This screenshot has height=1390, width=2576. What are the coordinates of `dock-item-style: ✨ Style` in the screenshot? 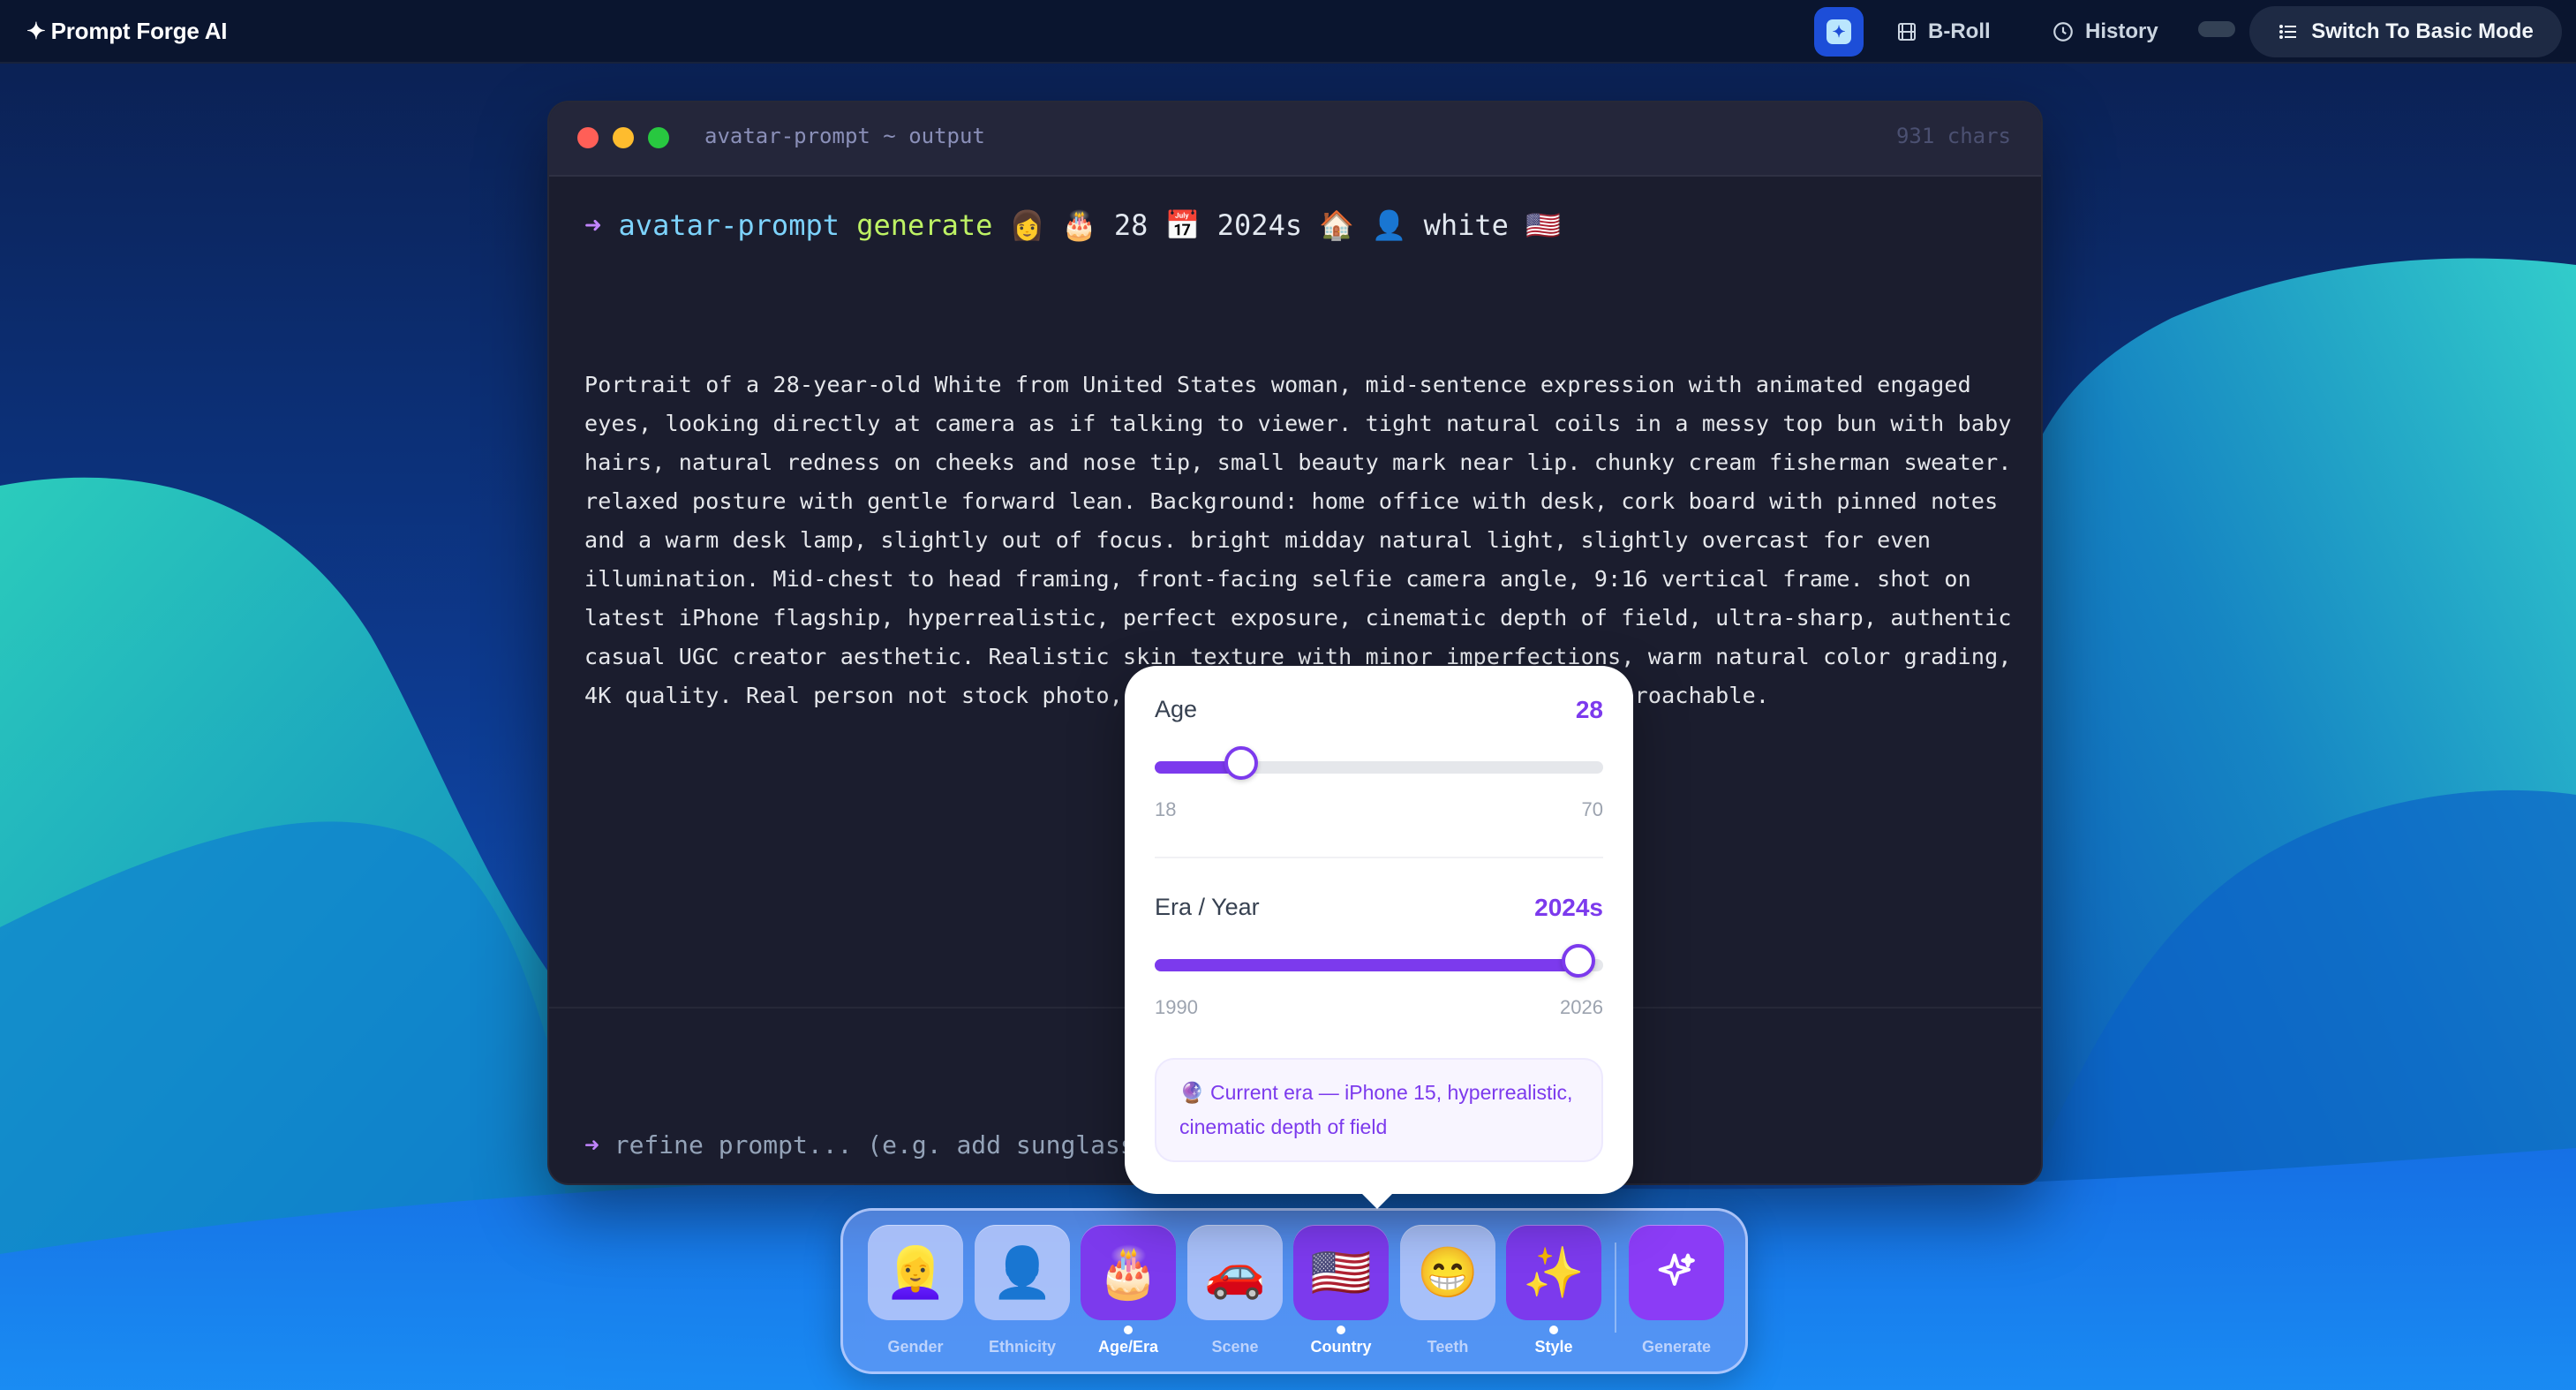 It's located at (1554, 1296).